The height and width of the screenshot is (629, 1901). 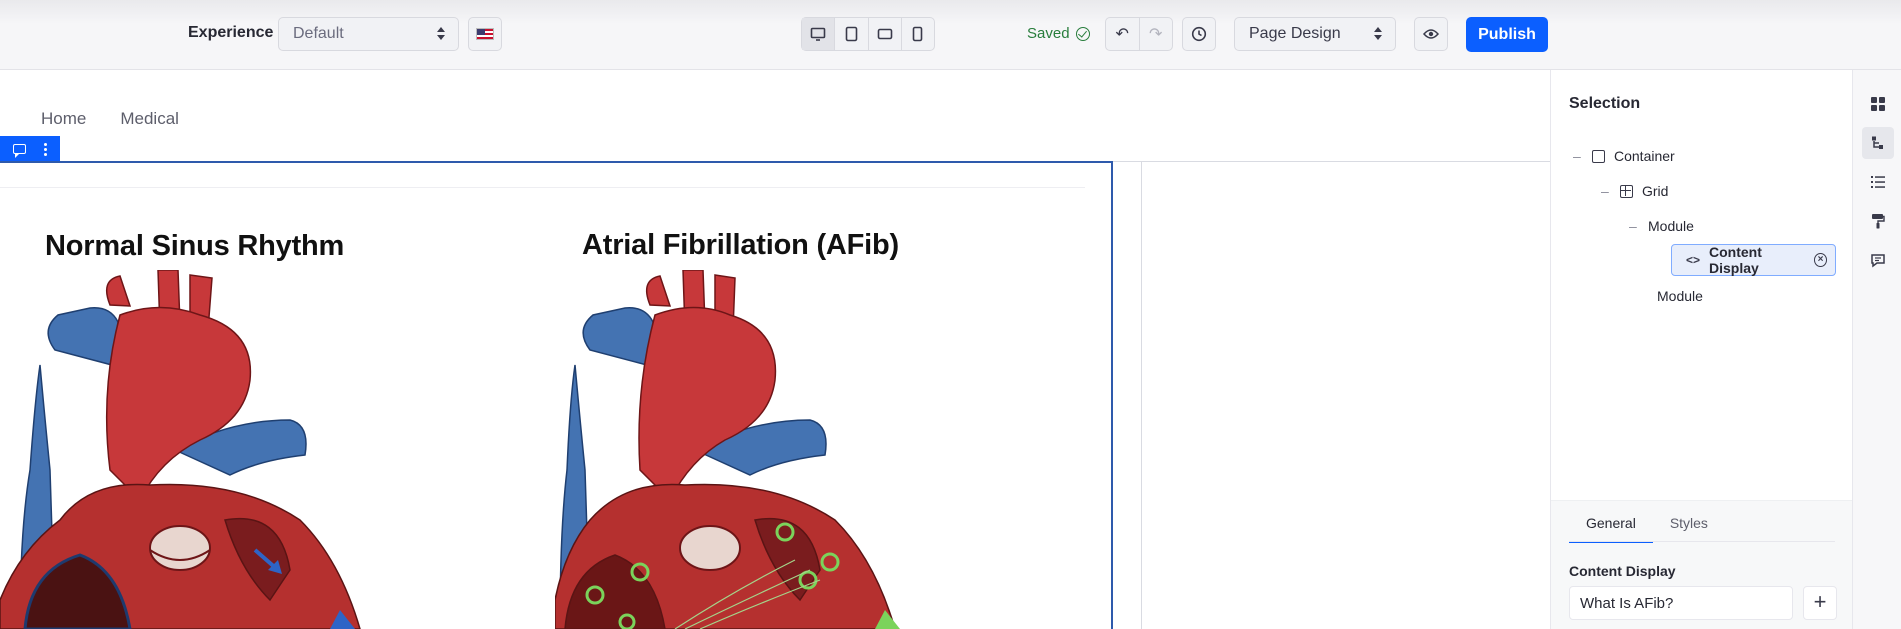 What do you see at coordinates (1507, 34) in the screenshot?
I see `publish-button: Publish` at bounding box center [1507, 34].